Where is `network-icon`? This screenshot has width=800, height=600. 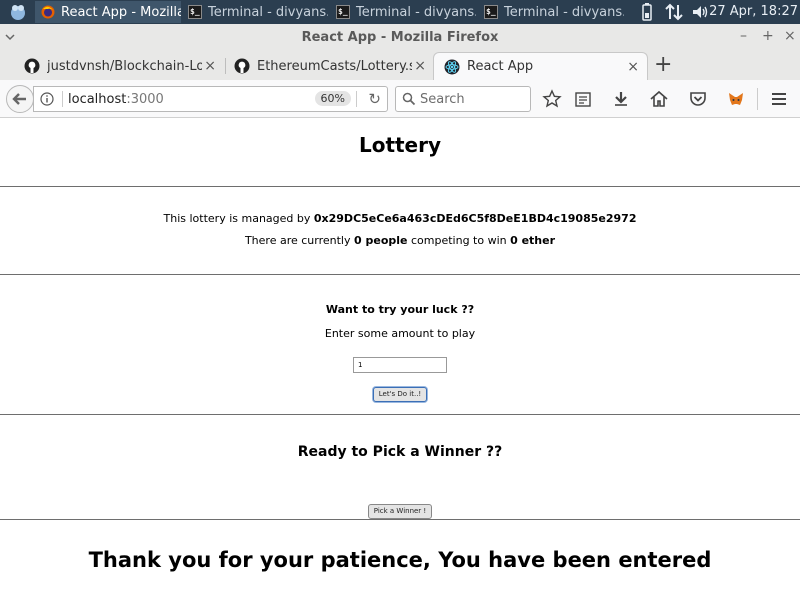 network-icon is located at coordinates (674, 12).